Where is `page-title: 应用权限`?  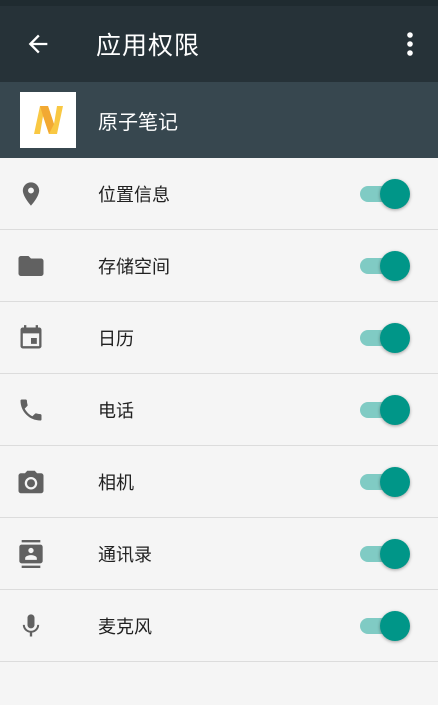
page-title: 应用权限 is located at coordinates (148, 45).